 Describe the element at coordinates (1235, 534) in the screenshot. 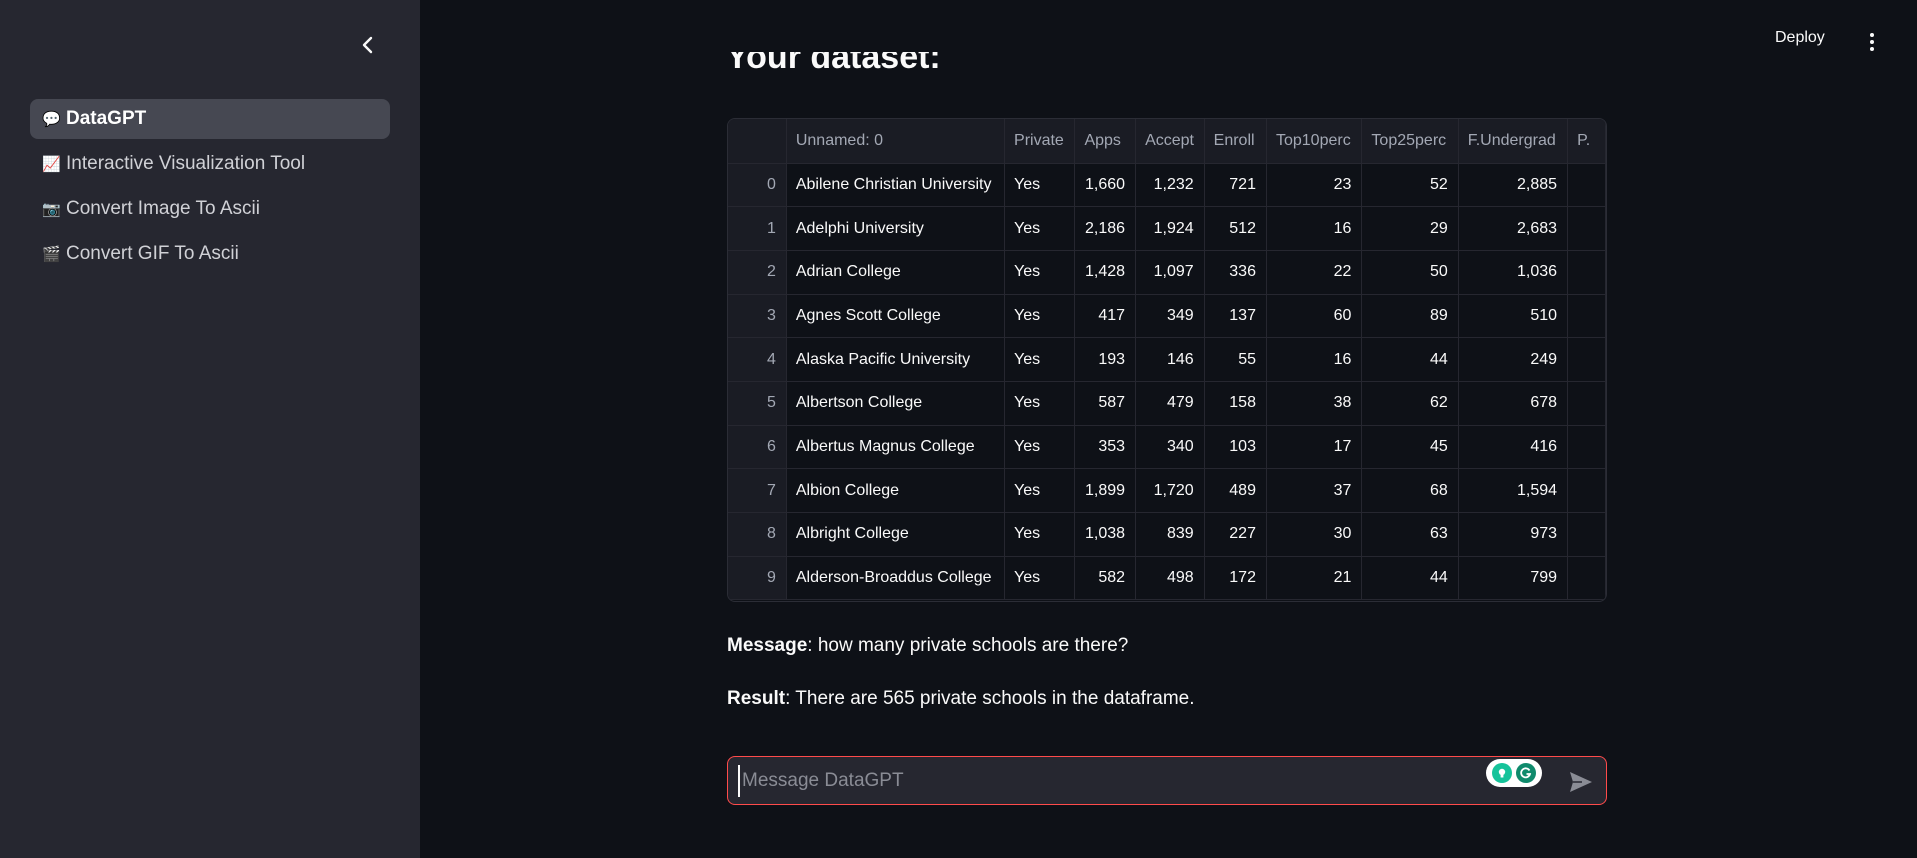

I see `table-cell: 227` at that location.